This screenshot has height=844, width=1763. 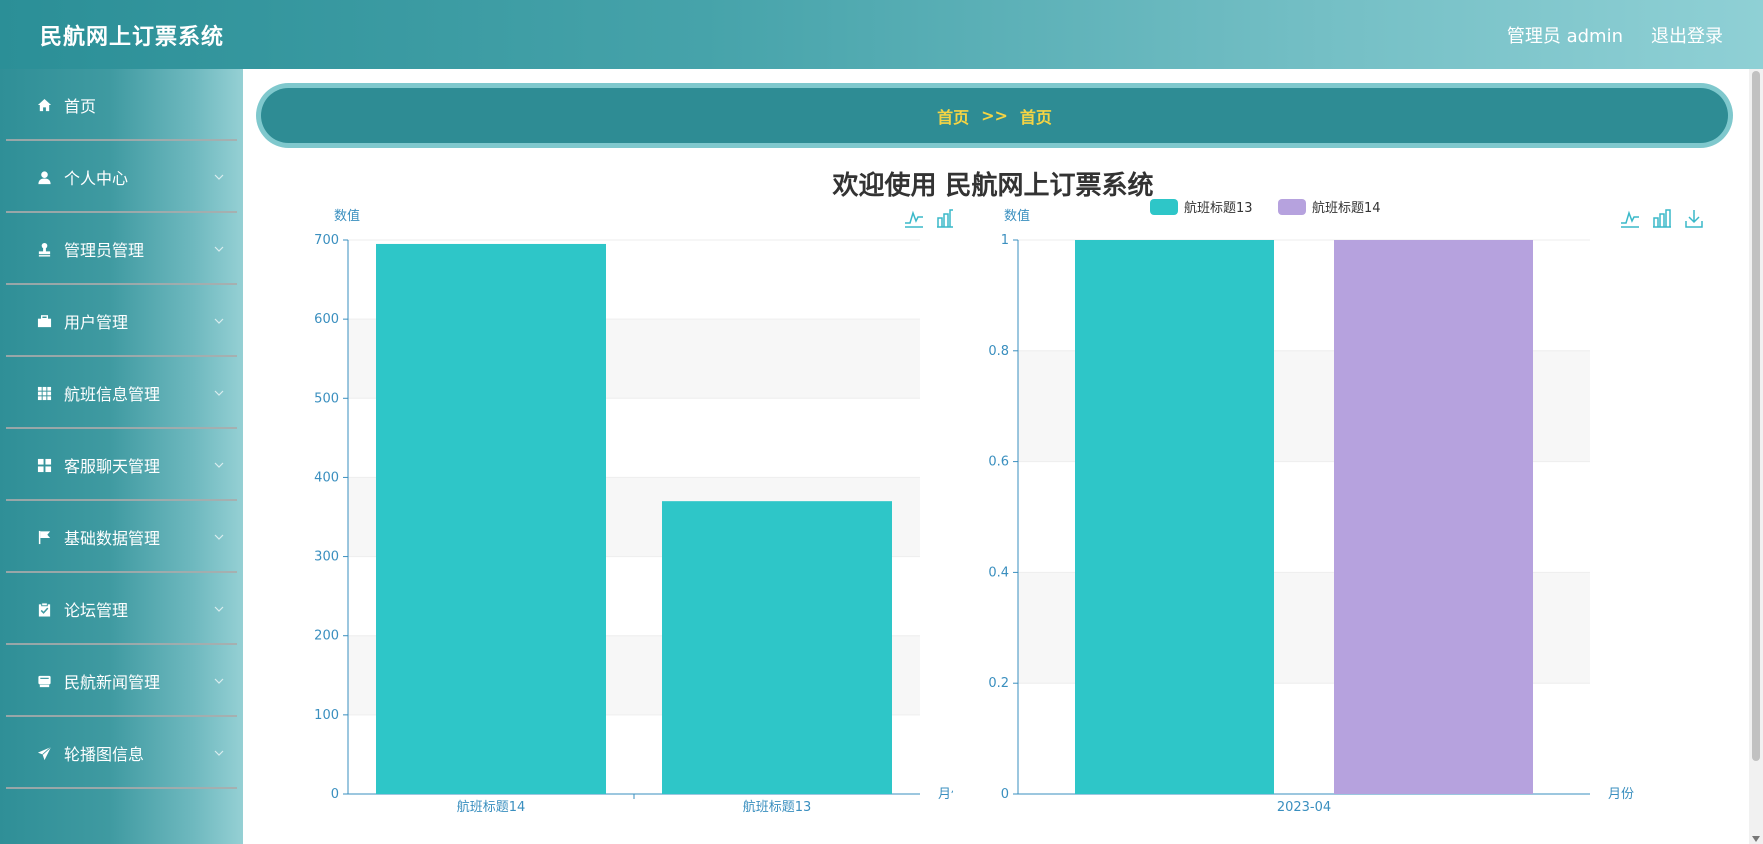 What do you see at coordinates (998, 351) in the screenshot?
I see `y-tick-label: 0.8` at bounding box center [998, 351].